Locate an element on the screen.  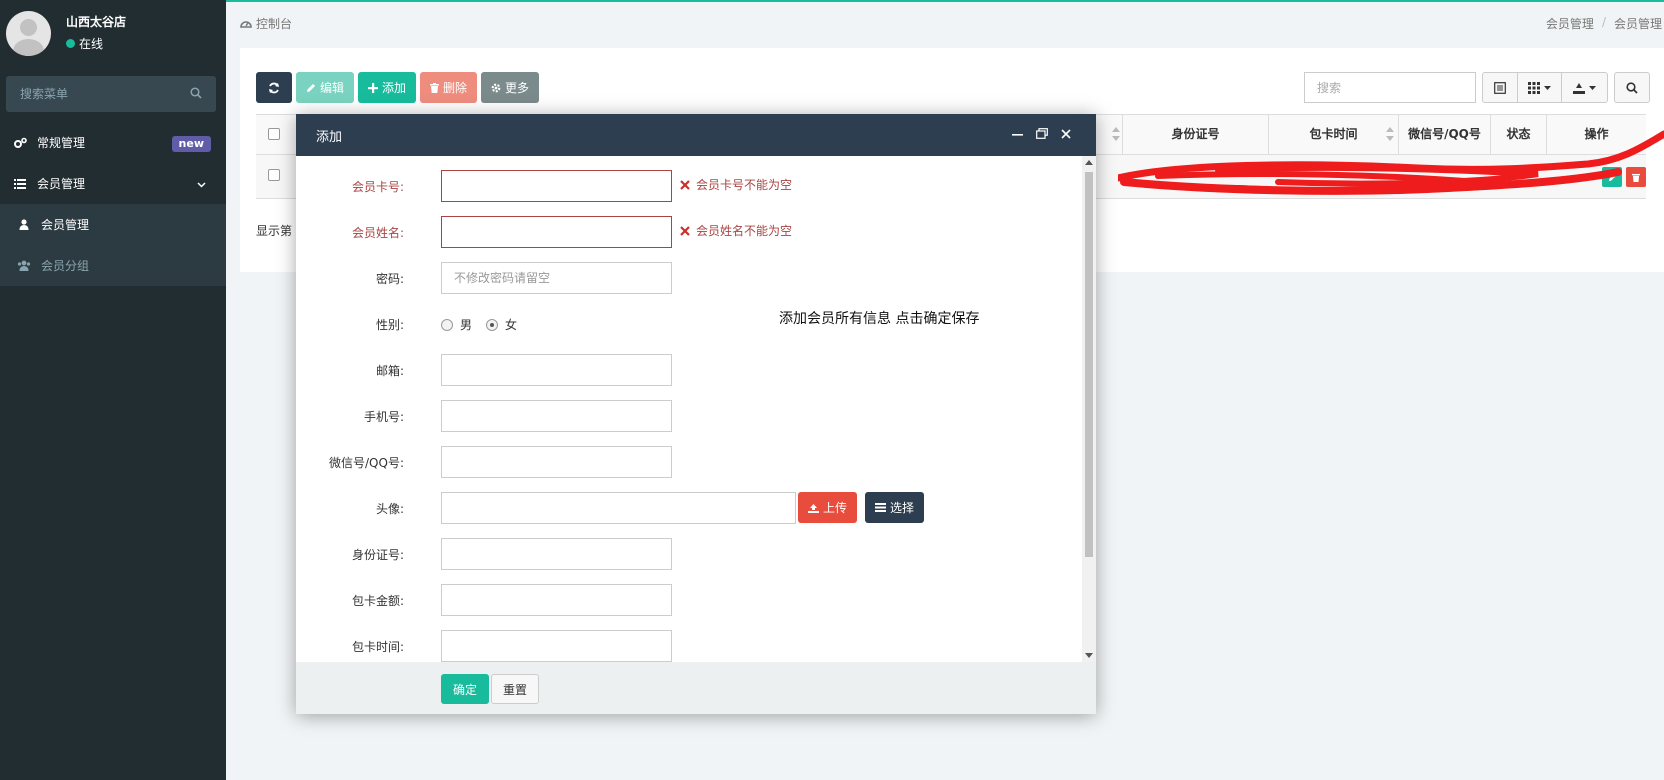
password-input is located at coordinates (556, 278).